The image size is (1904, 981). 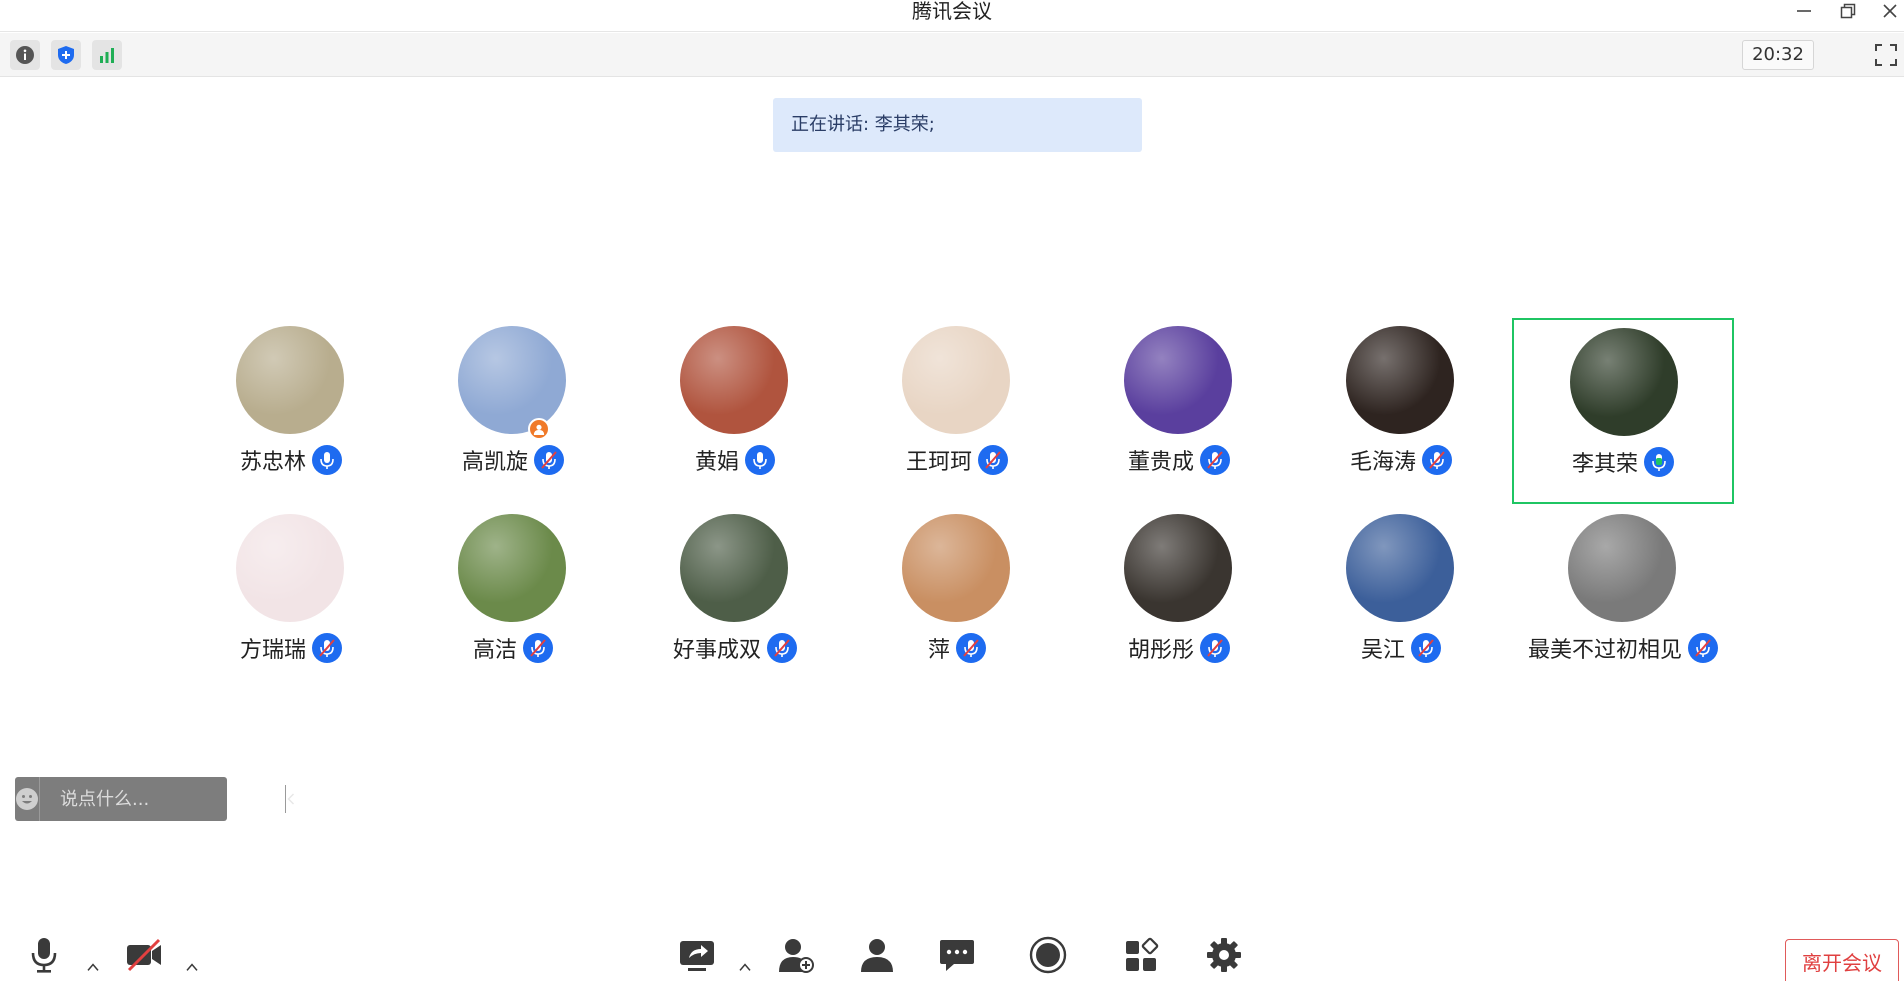 I want to click on participant-label: 王珂珂, so click(x=957, y=460).